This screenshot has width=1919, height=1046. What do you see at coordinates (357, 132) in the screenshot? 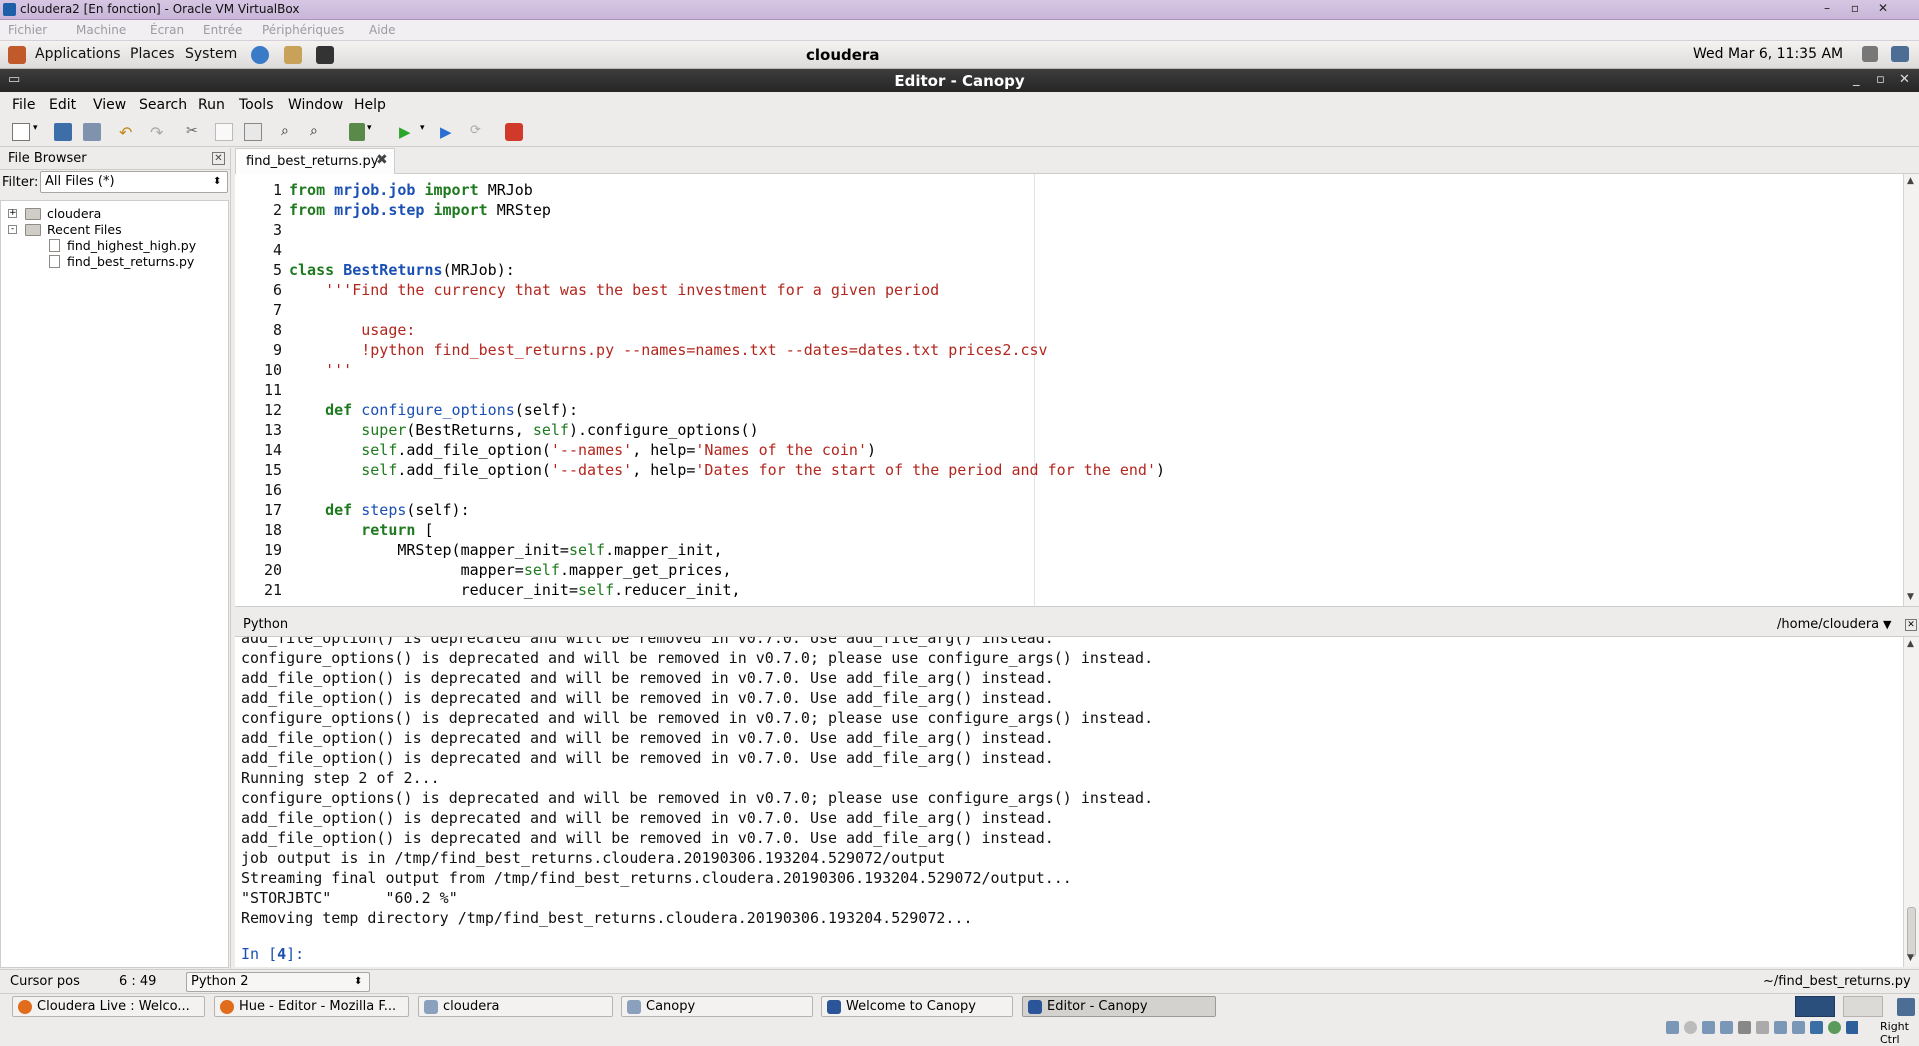
I see `indent-icon` at bounding box center [357, 132].